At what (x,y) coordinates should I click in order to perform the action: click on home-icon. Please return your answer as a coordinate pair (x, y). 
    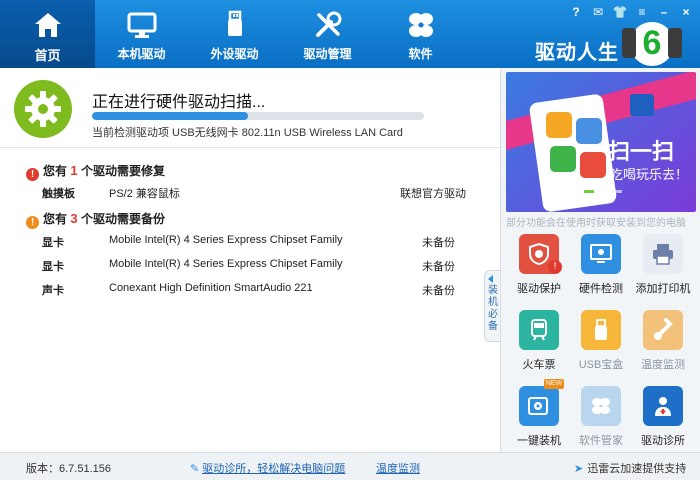
    Looking at the image, I should click on (47, 25).